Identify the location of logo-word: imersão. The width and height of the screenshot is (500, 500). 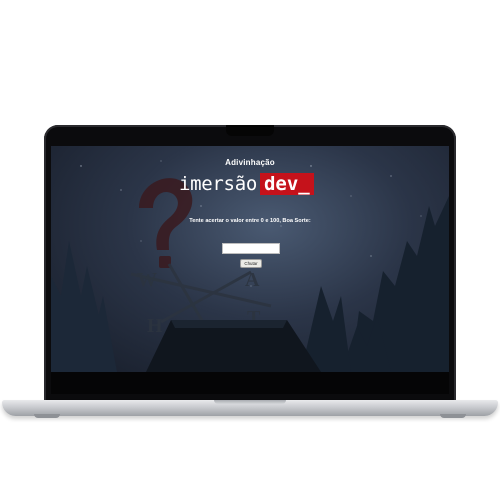
(218, 184).